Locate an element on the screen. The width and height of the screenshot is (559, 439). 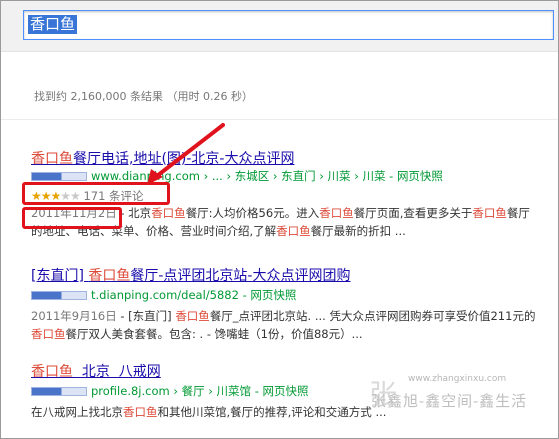
watermark-url: www.zhangxinxu.com is located at coordinates (457, 379).